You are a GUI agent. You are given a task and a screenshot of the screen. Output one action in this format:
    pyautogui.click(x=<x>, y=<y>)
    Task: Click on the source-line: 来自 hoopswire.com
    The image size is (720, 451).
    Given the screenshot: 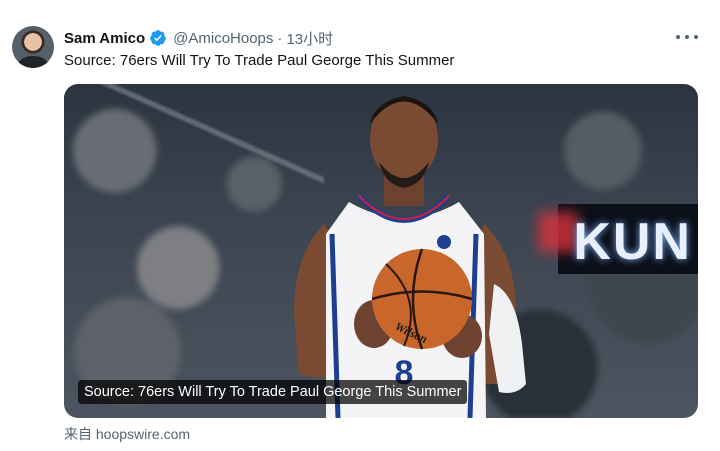 What is the action you would take?
    pyautogui.click(x=127, y=434)
    